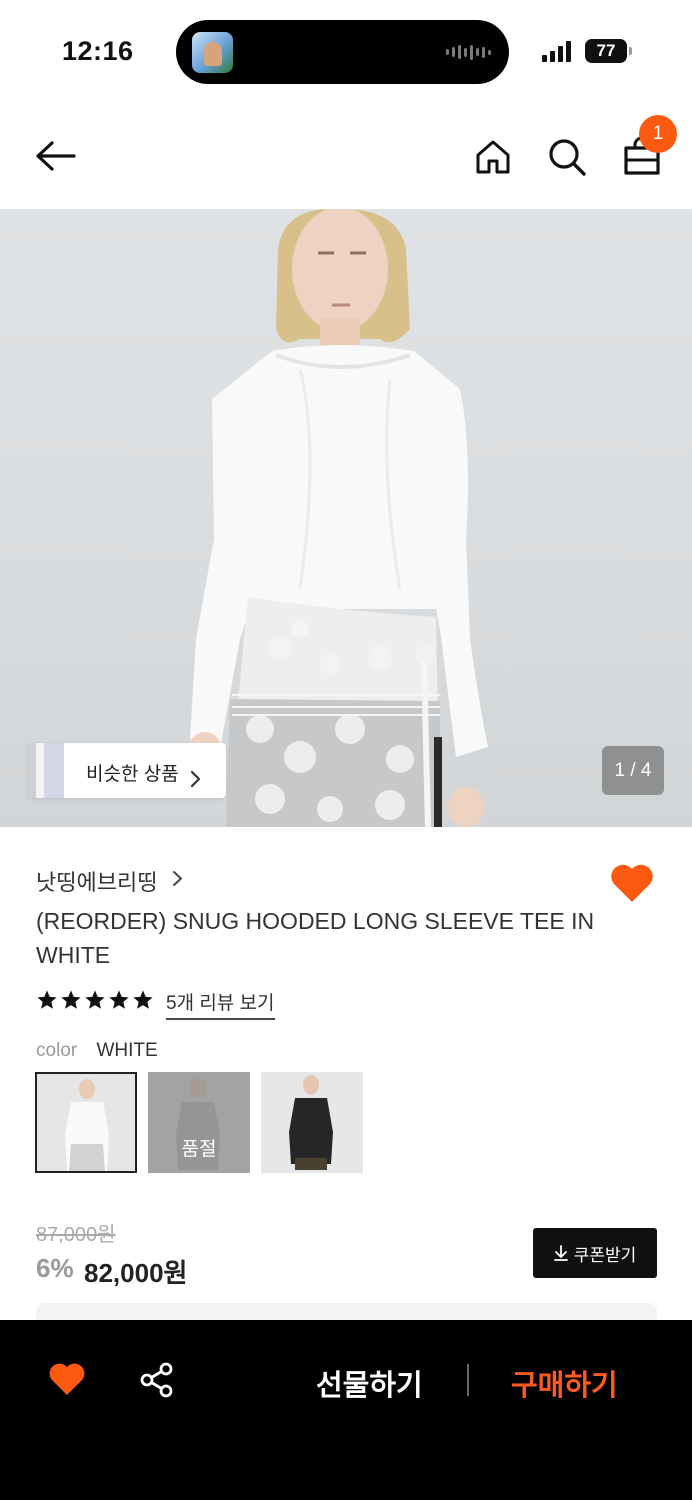 This screenshot has height=1500, width=692. What do you see at coordinates (98, 51) in the screenshot?
I see `status-time: 12:16` at bounding box center [98, 51].